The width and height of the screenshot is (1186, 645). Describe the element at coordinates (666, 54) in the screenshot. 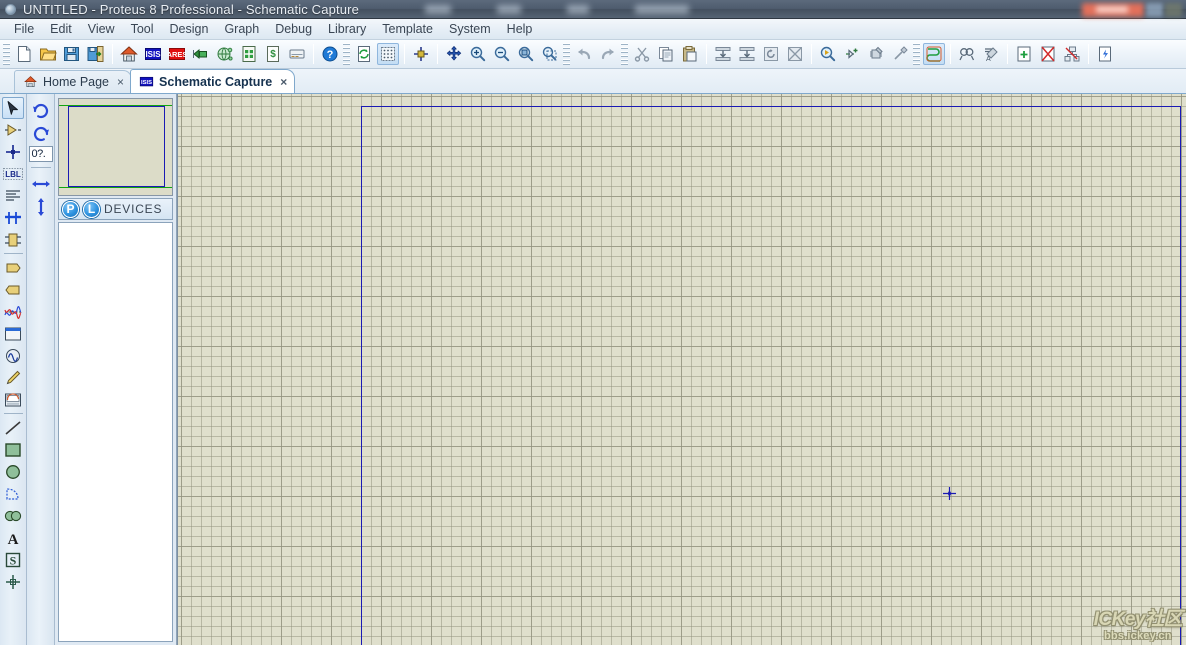

I see `copy-icon` at that location.